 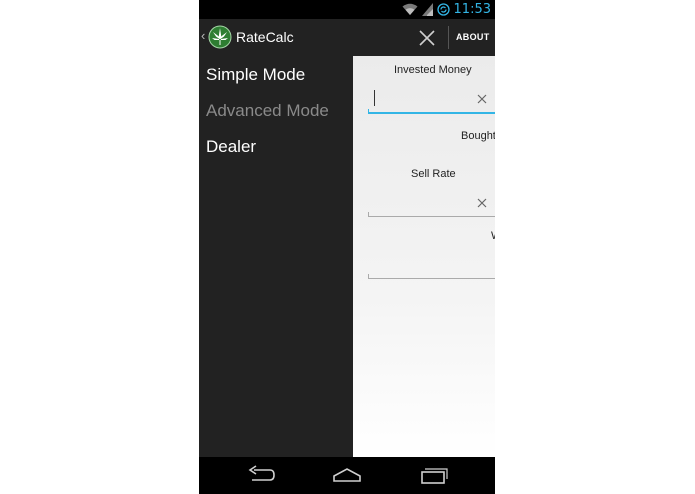 I want to click on drawer-item-simple-mode: Simple Mode, so click(x=255, y=75).